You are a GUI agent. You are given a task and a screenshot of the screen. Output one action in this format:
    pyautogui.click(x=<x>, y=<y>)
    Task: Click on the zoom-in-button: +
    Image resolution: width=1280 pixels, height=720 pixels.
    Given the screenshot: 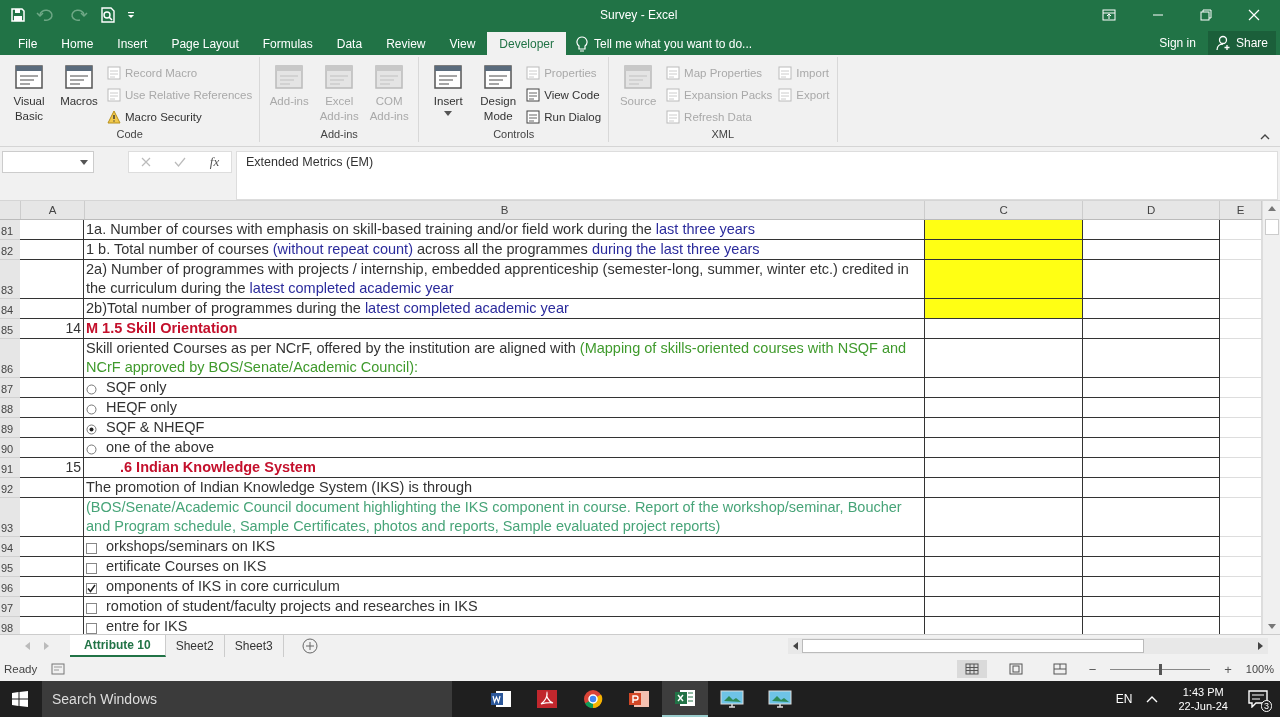 What is the action you would take?
    pyautogui.click(x=1228, y=669)
    